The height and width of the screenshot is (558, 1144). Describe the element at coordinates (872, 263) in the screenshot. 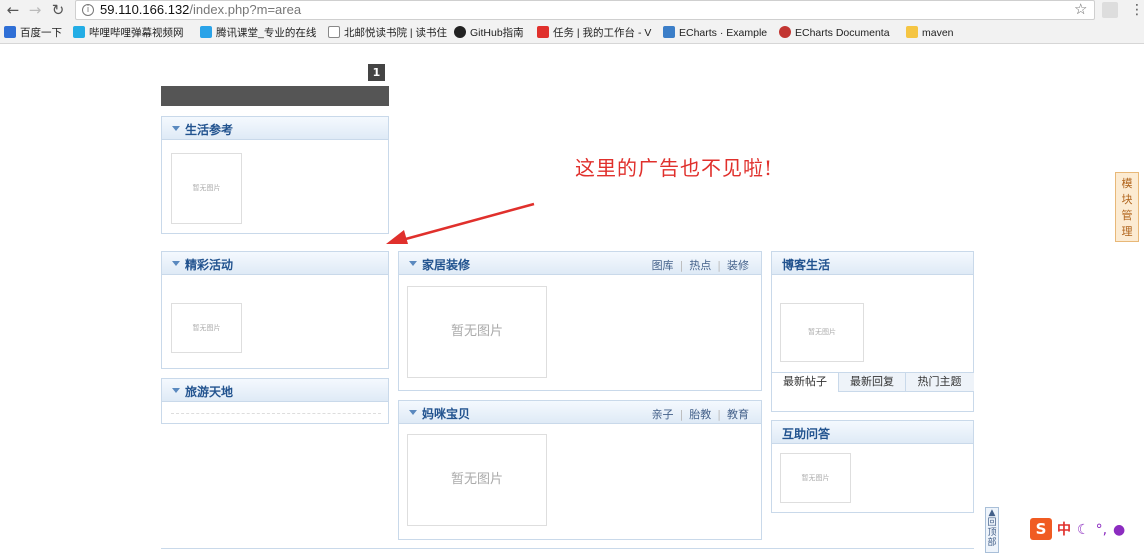

I see `section-header: 博客生活` at that location.